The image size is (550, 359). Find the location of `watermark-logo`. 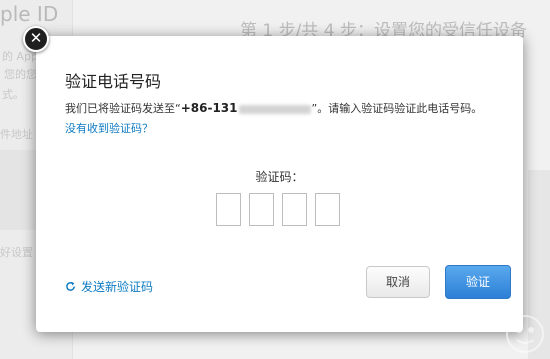

watermark-logo is located at coordinates (525, 334).